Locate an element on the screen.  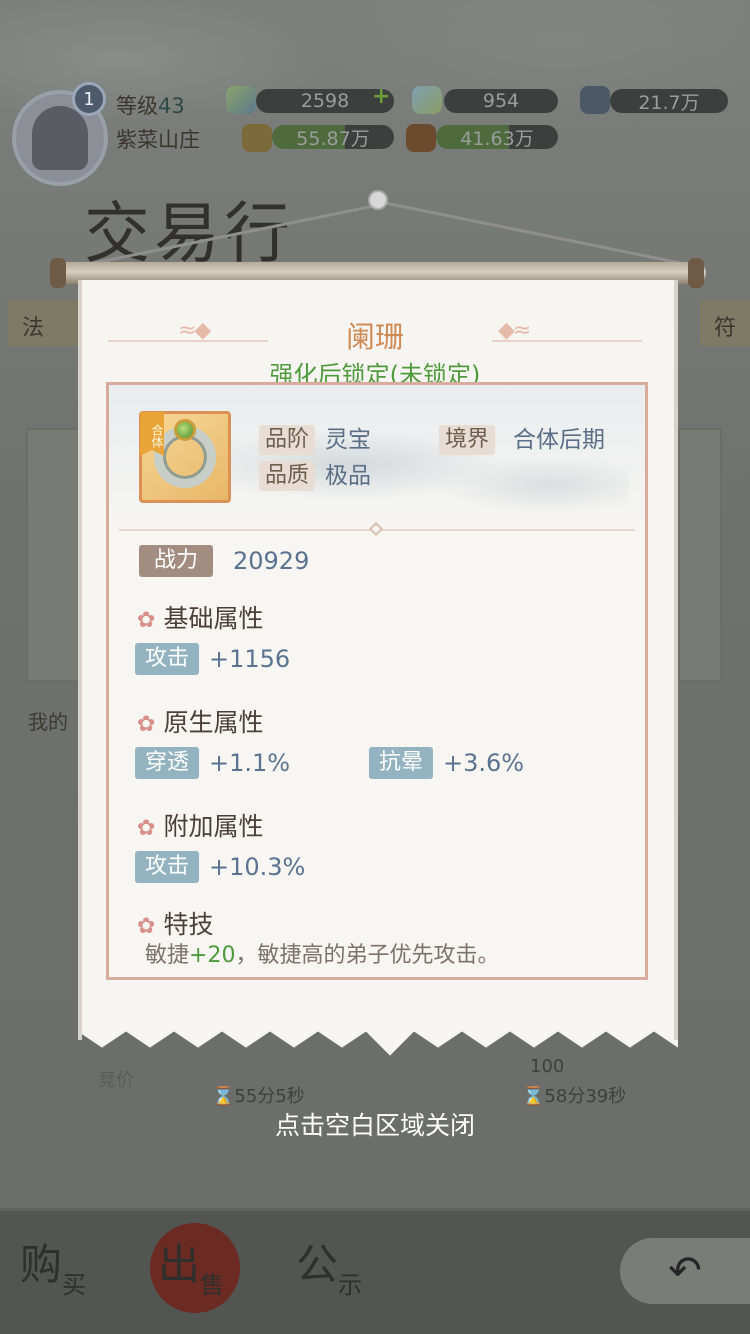
extra-stat-value: +10.3% is located at coordinates (257, 867).